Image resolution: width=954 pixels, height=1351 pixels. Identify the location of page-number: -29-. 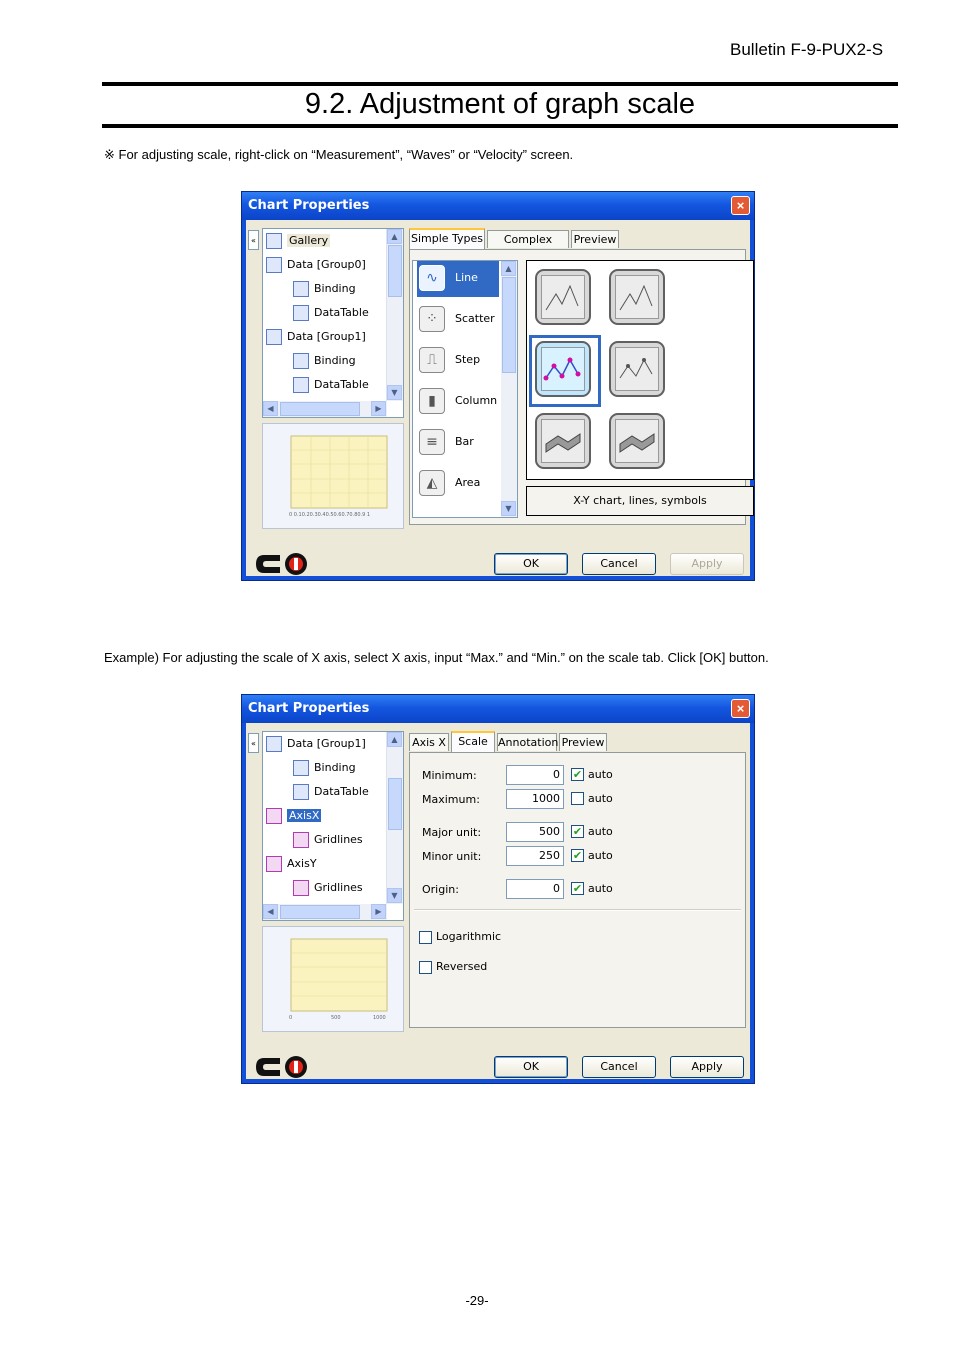
(477, 1300).